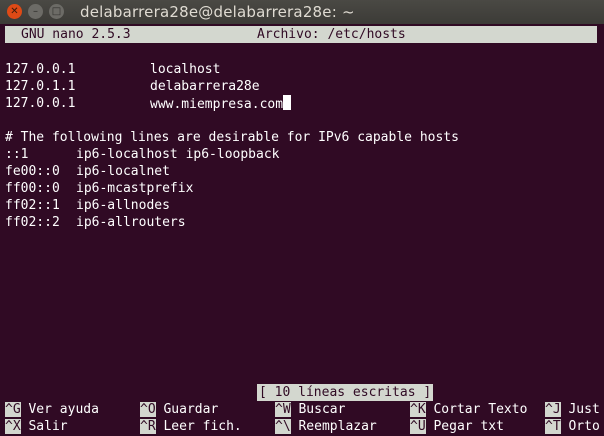 Image resolution: width=604 pixels, height=436 pixels. I want to click on close-icon: ✕, so click(14, 11).